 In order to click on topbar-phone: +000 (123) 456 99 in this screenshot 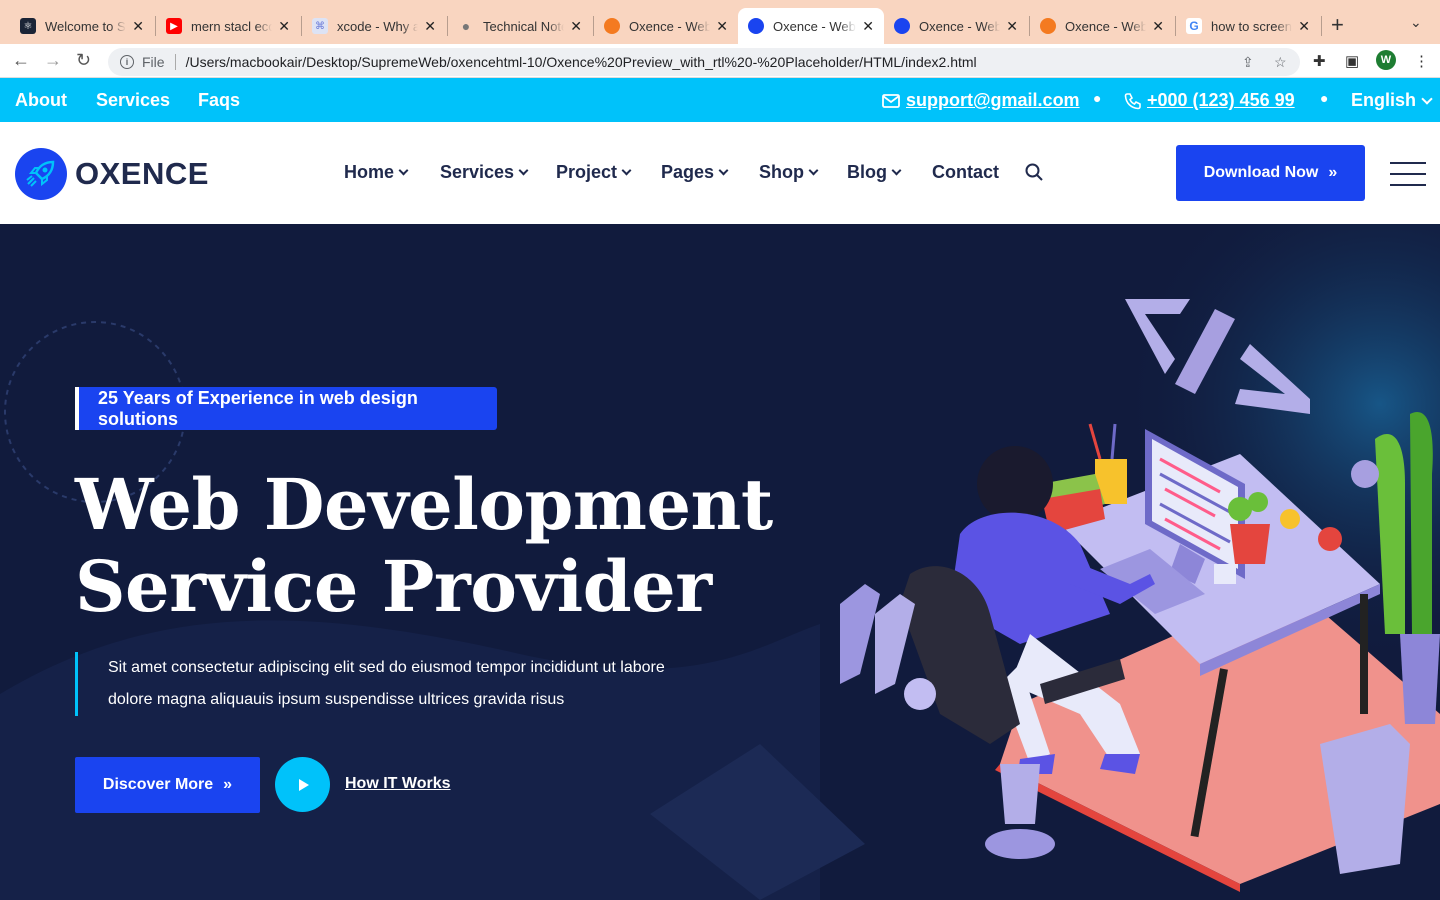, I will do `click(1209, 100)`.